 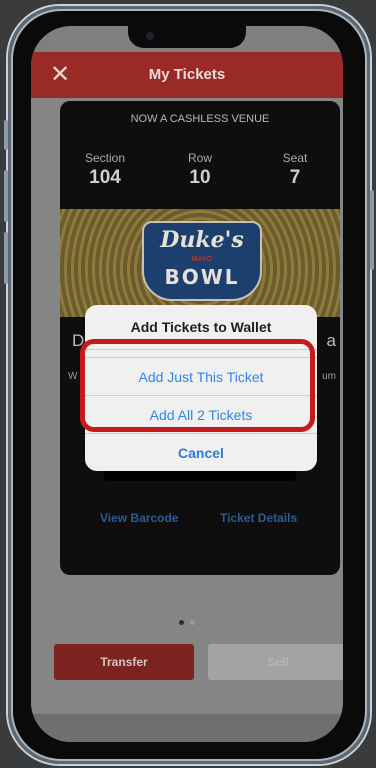 I want to click on nav-bar: ✕ My Tickets, so click(x=187, y=75).